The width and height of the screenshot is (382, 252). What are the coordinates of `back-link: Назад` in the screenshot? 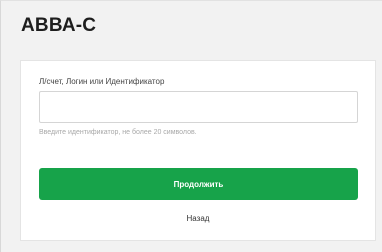 It's located at (198, 218).